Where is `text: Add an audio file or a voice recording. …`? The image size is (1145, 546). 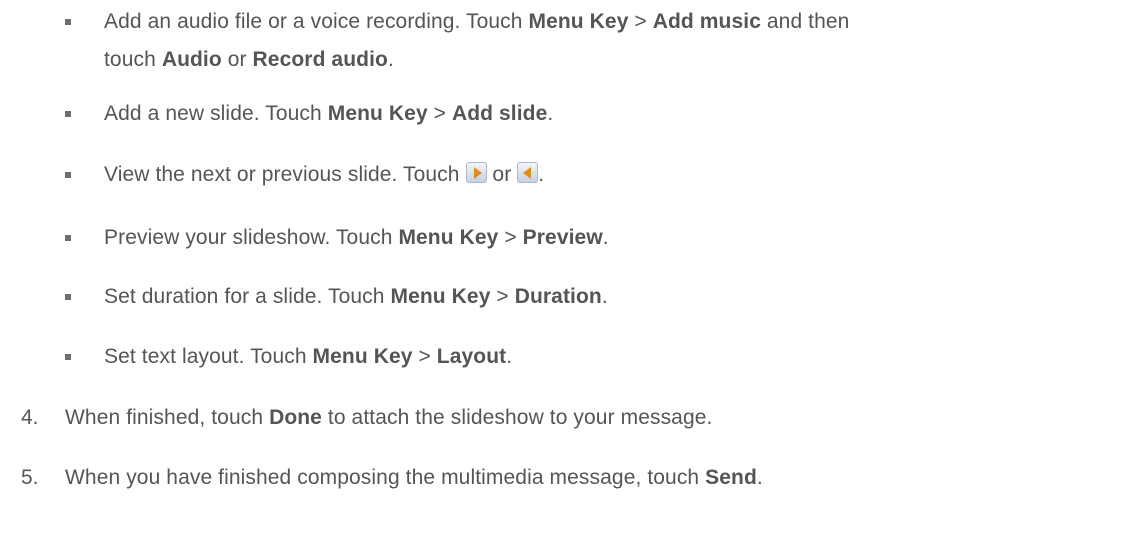 text: Add an audio file or a voice recording. … is located at coordinates (316, 21).